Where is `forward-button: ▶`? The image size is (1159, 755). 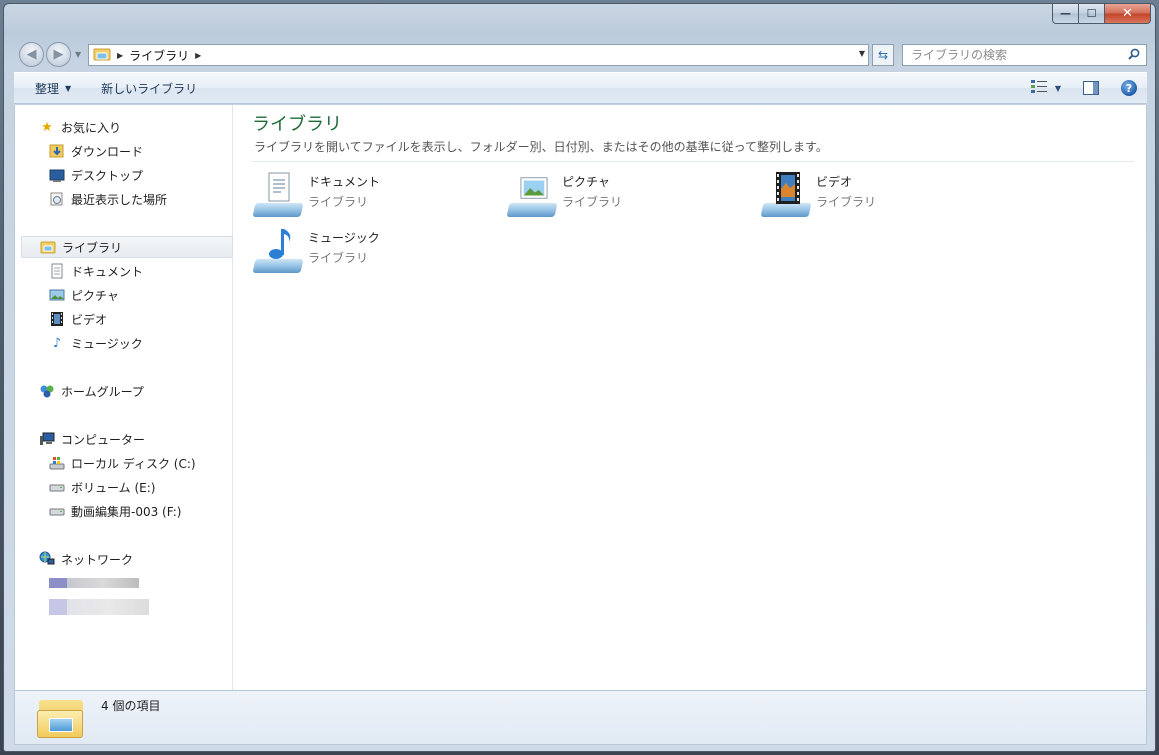
forward-button: ▶ is located at coordinates (58, 54).